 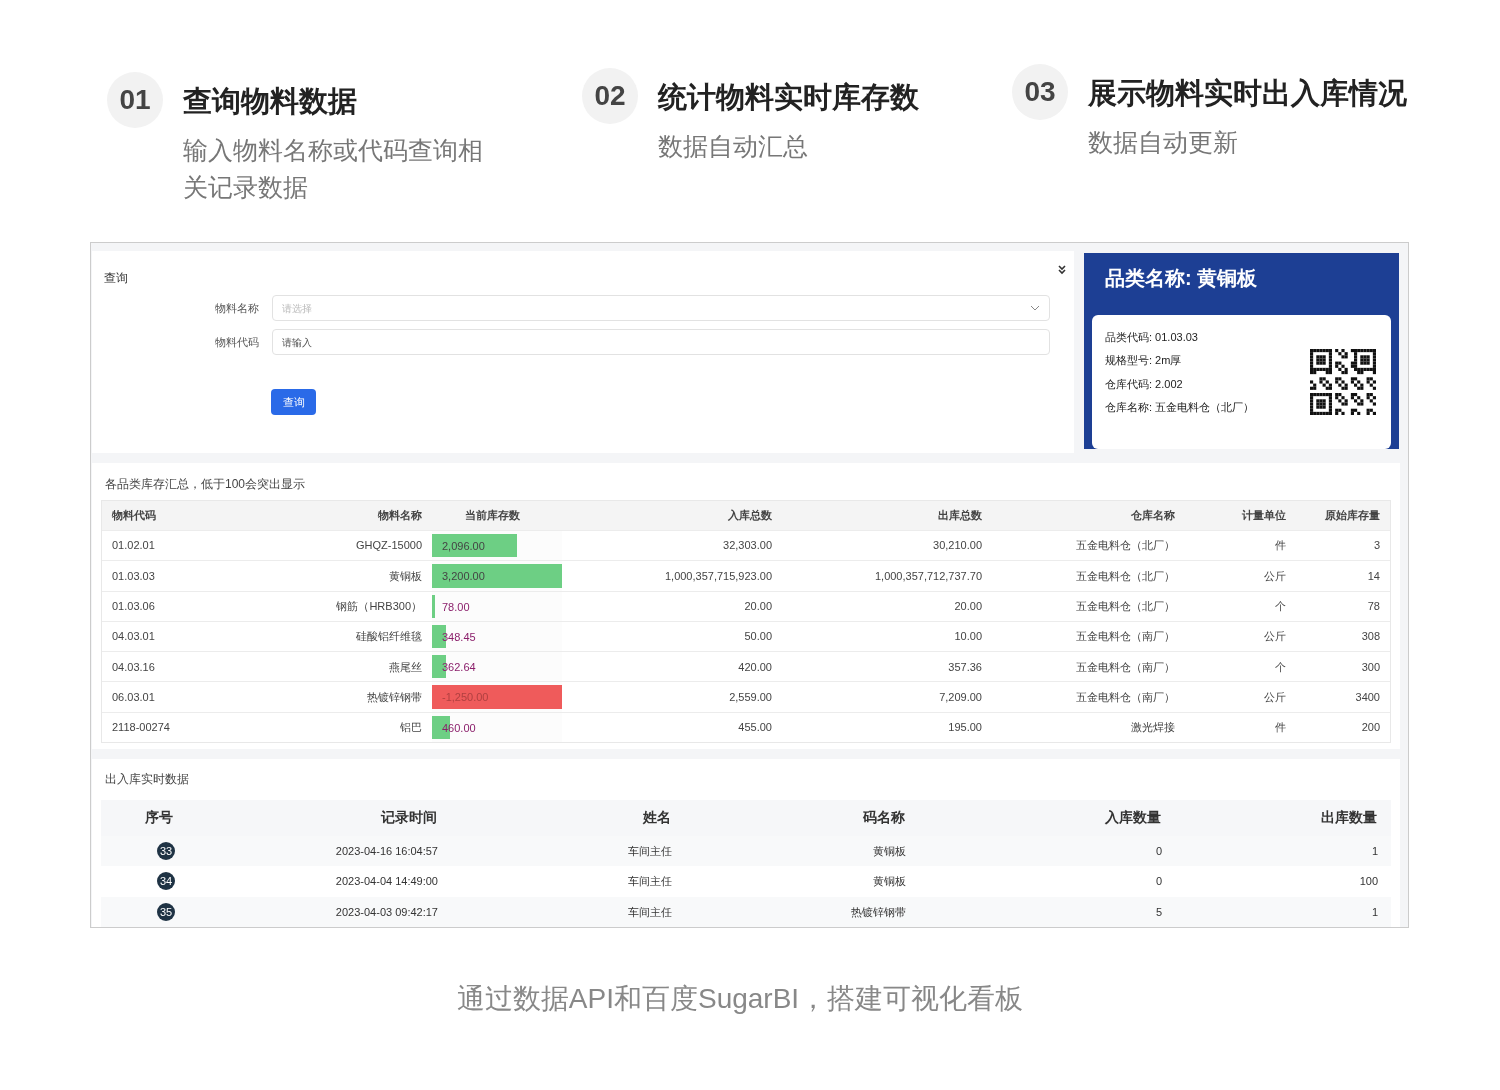 I want to click on step-title: 查询物料数据, so click(x=270, y=101).